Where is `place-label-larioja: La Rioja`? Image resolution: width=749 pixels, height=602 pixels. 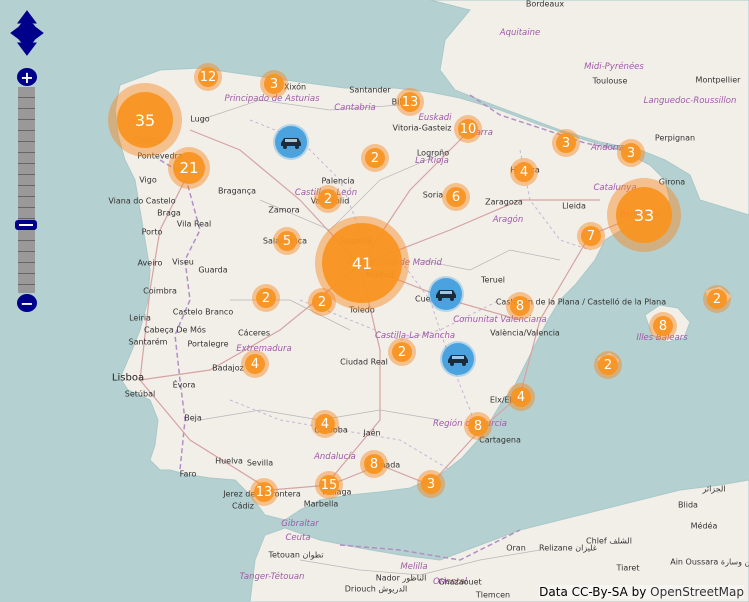 place-label-larioja: La Rioja is located at coordinates (432, 161).